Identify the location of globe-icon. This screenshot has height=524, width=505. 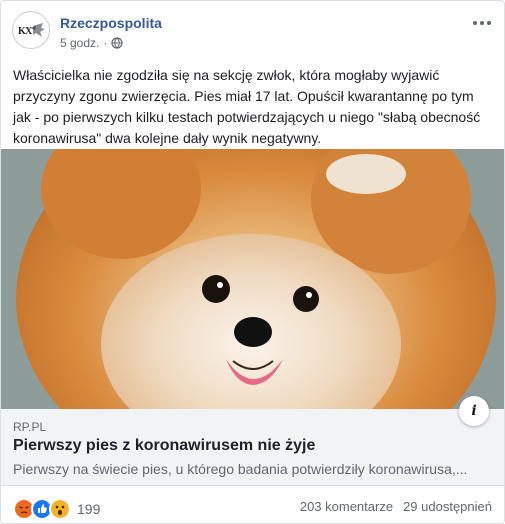
(117, 43).